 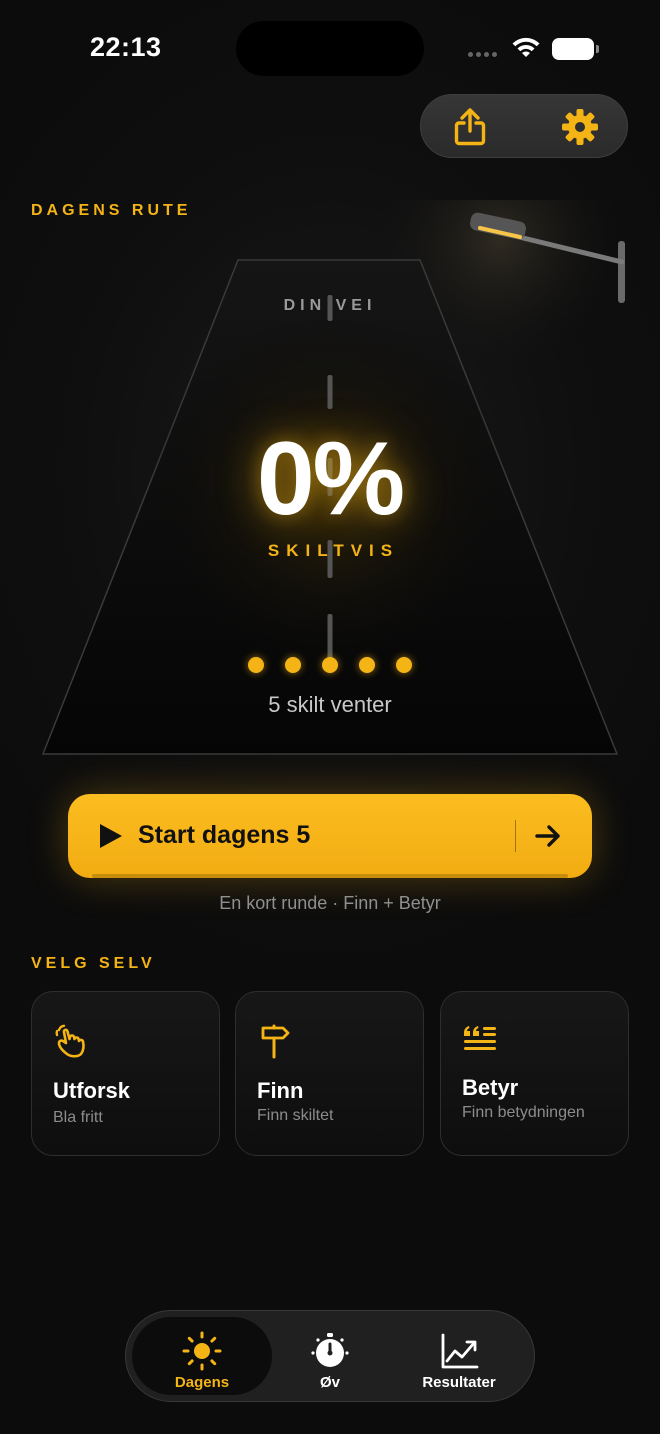 I want to click on tab-bar: Dagens Øv Resultater, so click(x=330, y=1356).